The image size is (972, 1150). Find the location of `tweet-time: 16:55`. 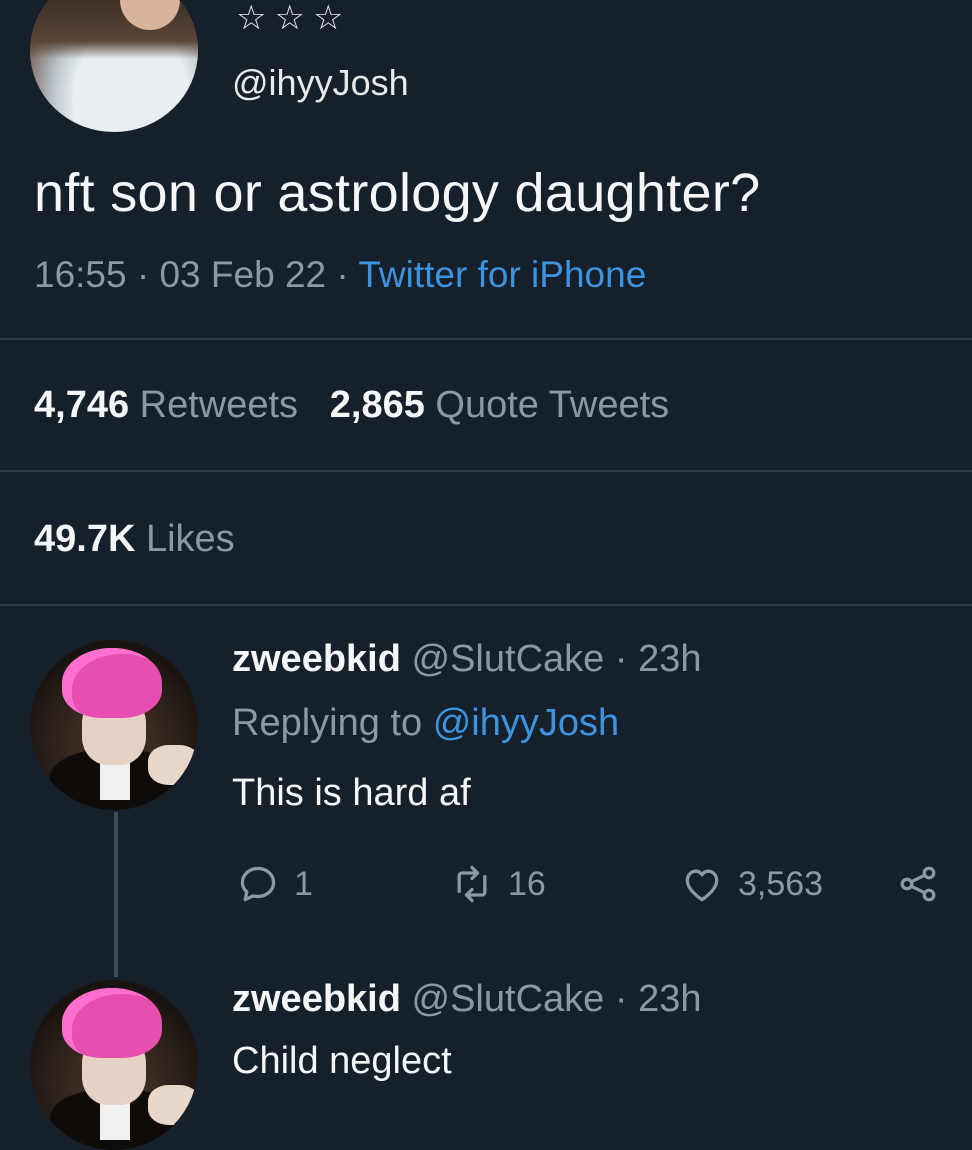

tweet-time: 16:55 is located at coordinates (80, 274).